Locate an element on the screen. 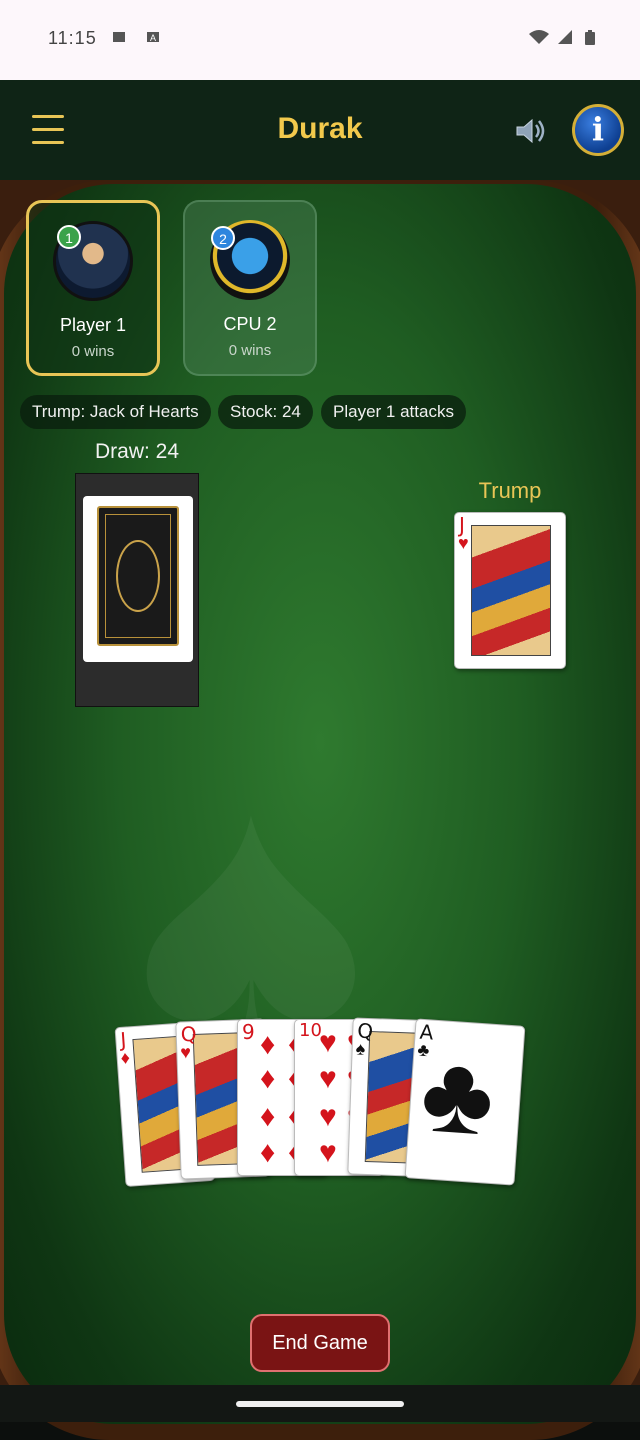  player-panel-1: 1 Player 1 0 wins is located at coordinates (93, 288).